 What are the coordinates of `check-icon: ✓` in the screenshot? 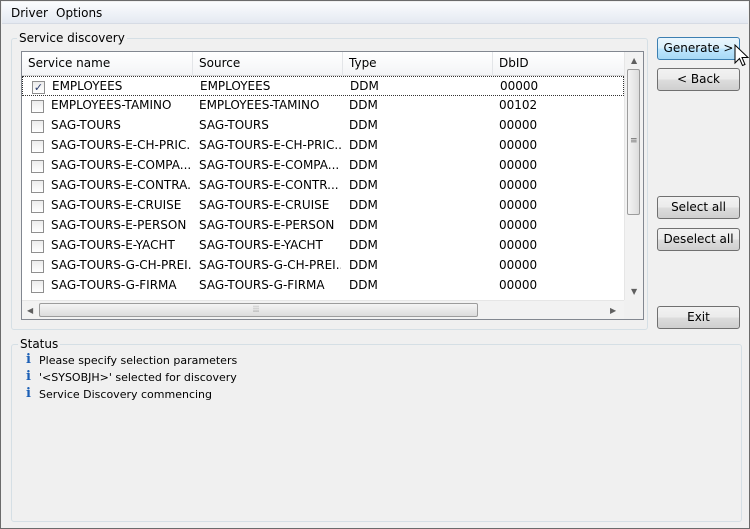 It's located at (38, 87).